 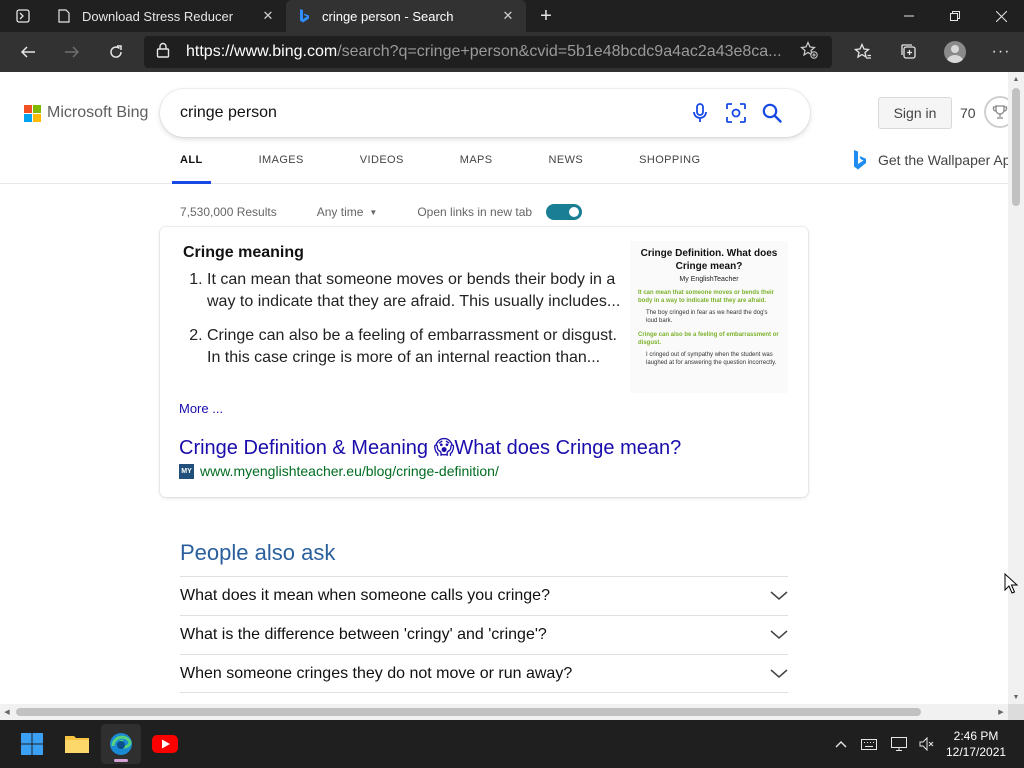 I want to click on thumbnail-brand: My EnglishTeacher, so click(x=709, y=279).